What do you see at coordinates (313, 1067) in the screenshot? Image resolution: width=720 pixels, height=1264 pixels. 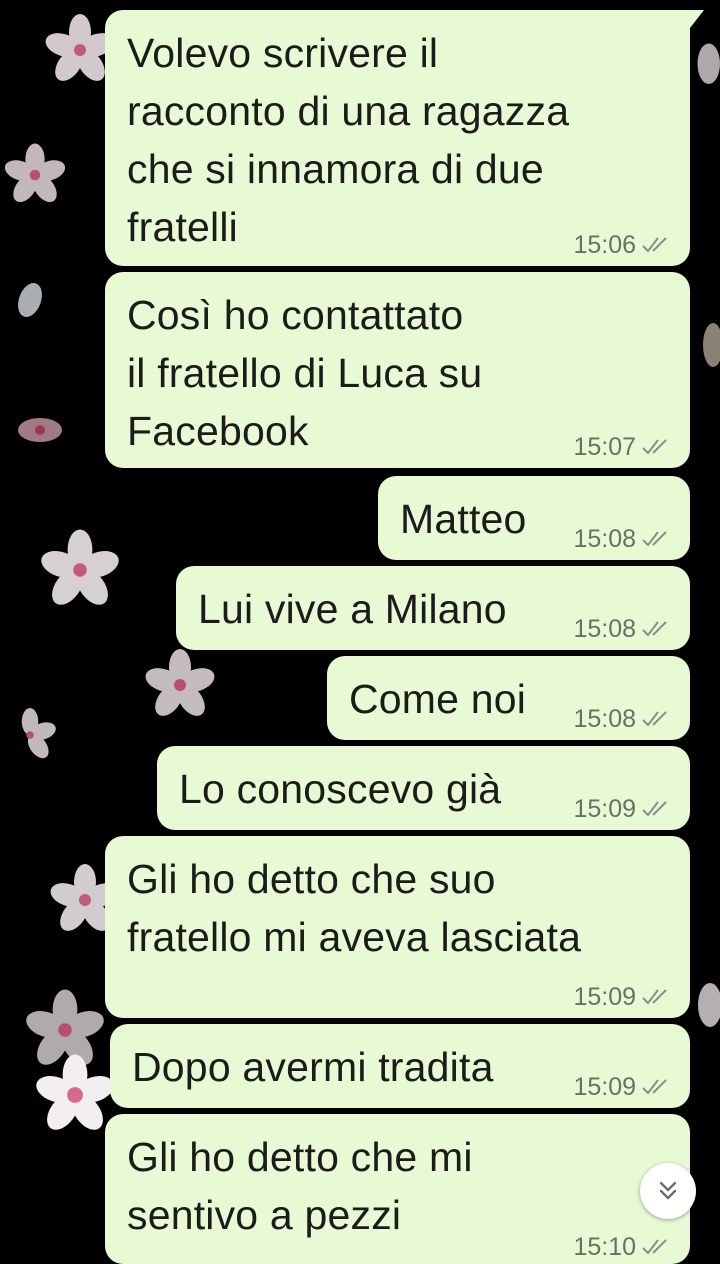 I see `message-text: Dopo avermi tradita` at bounding box center [313, 1067].